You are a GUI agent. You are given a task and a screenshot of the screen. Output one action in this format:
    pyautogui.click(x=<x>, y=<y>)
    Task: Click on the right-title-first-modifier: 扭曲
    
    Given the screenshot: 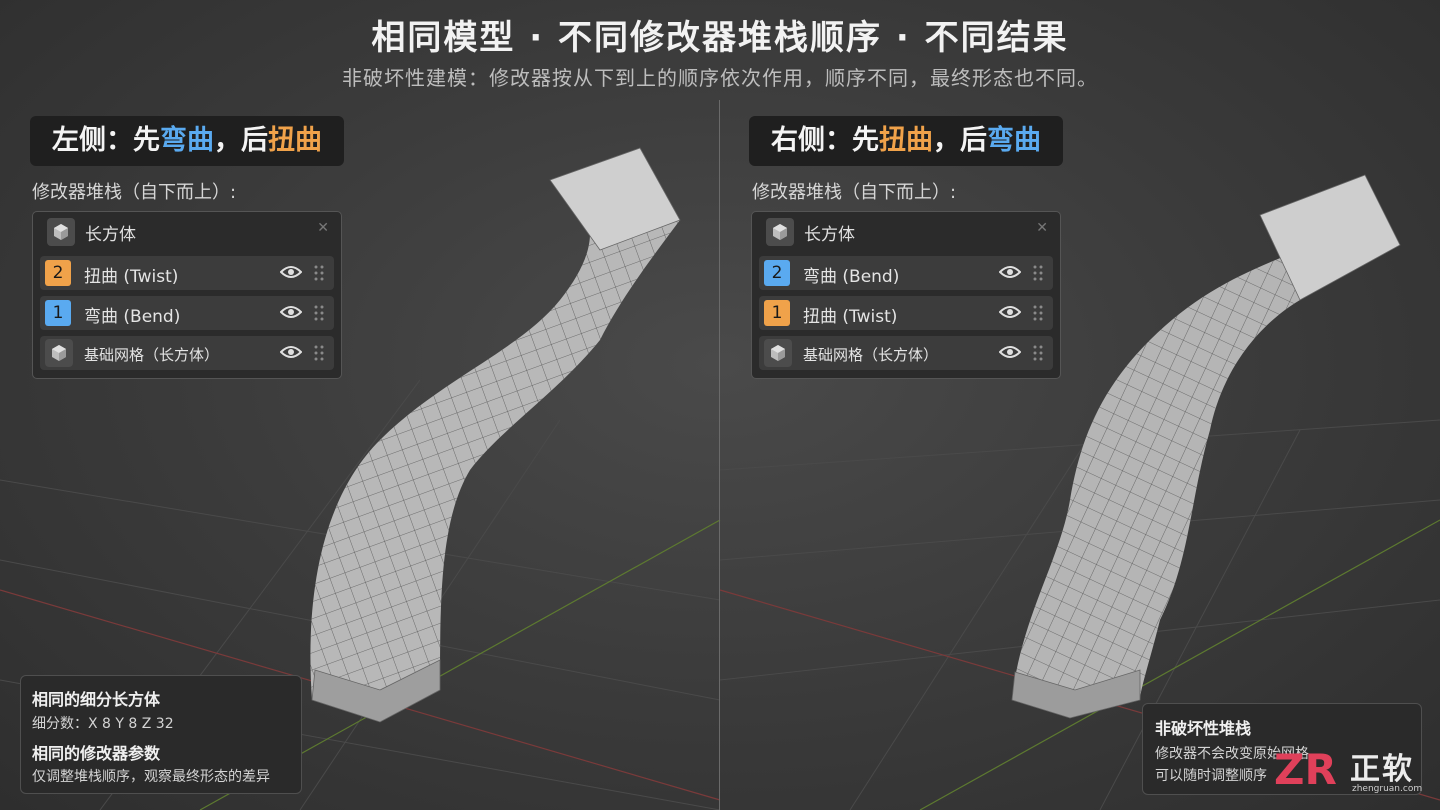 What is the action you would take?
    pyautogui.click(x=906, y=140)
    